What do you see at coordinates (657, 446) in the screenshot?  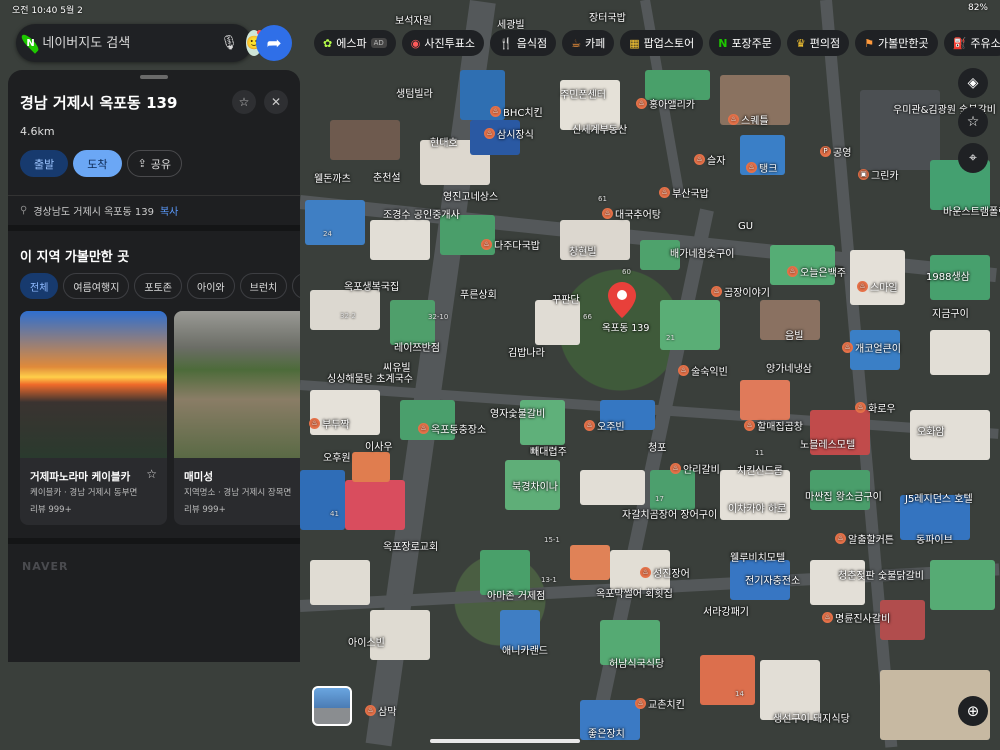 I see `map-label: 청포` at bounding box center [657, 446].